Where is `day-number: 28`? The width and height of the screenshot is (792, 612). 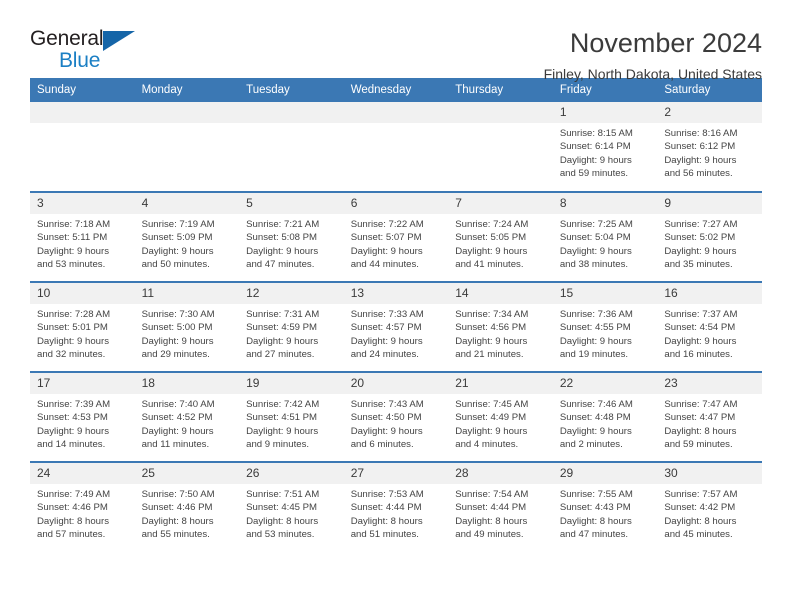 day-number: 28 is located at coordinates (500, 473).